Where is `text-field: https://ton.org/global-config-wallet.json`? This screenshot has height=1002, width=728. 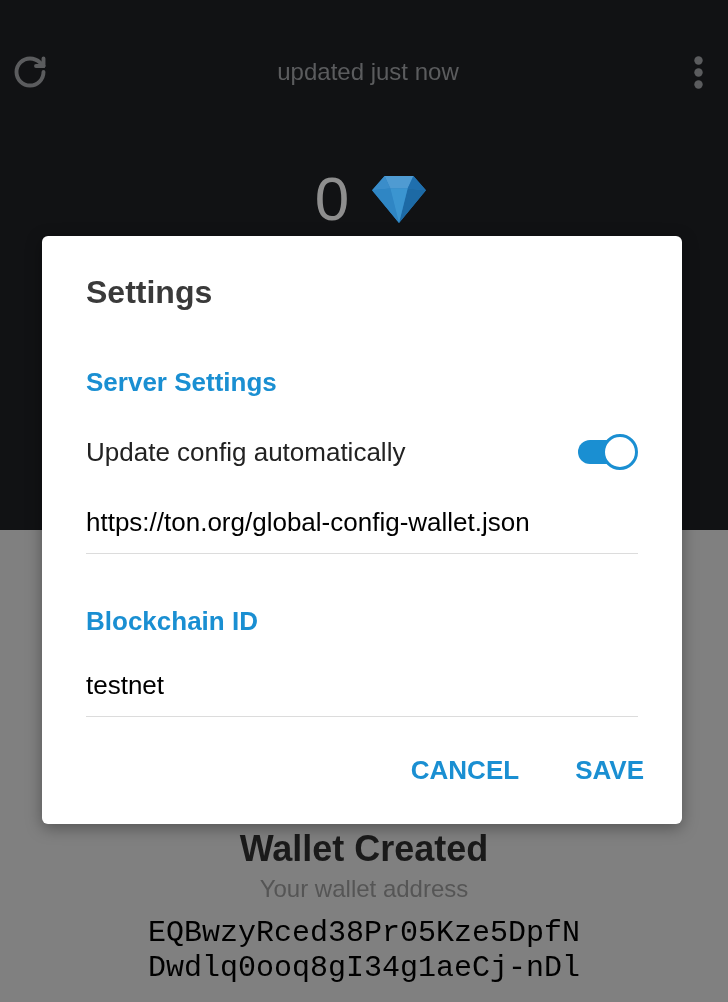 text-field: https://ton.org/global-config-wallet.json is located at coordinates (362, 524).